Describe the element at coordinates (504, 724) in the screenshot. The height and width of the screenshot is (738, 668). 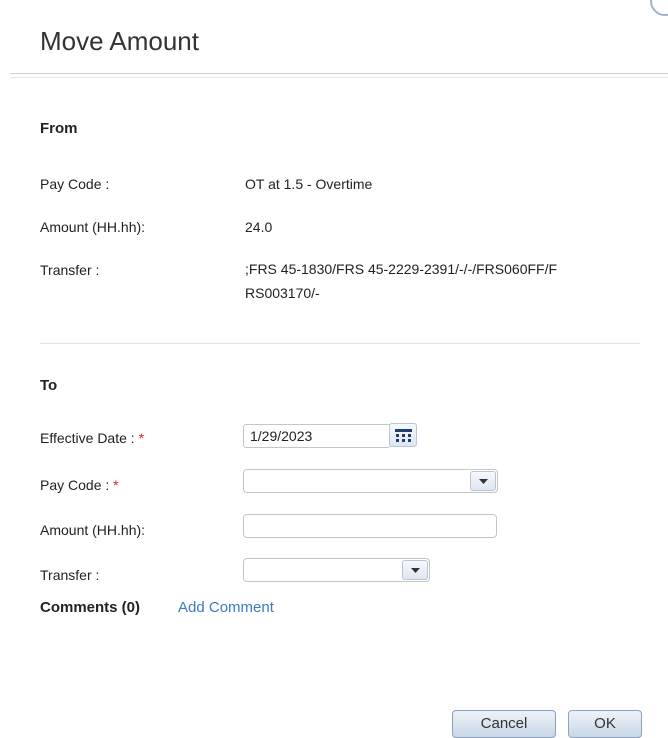
I see `cancel-button: Cancel` at that location.